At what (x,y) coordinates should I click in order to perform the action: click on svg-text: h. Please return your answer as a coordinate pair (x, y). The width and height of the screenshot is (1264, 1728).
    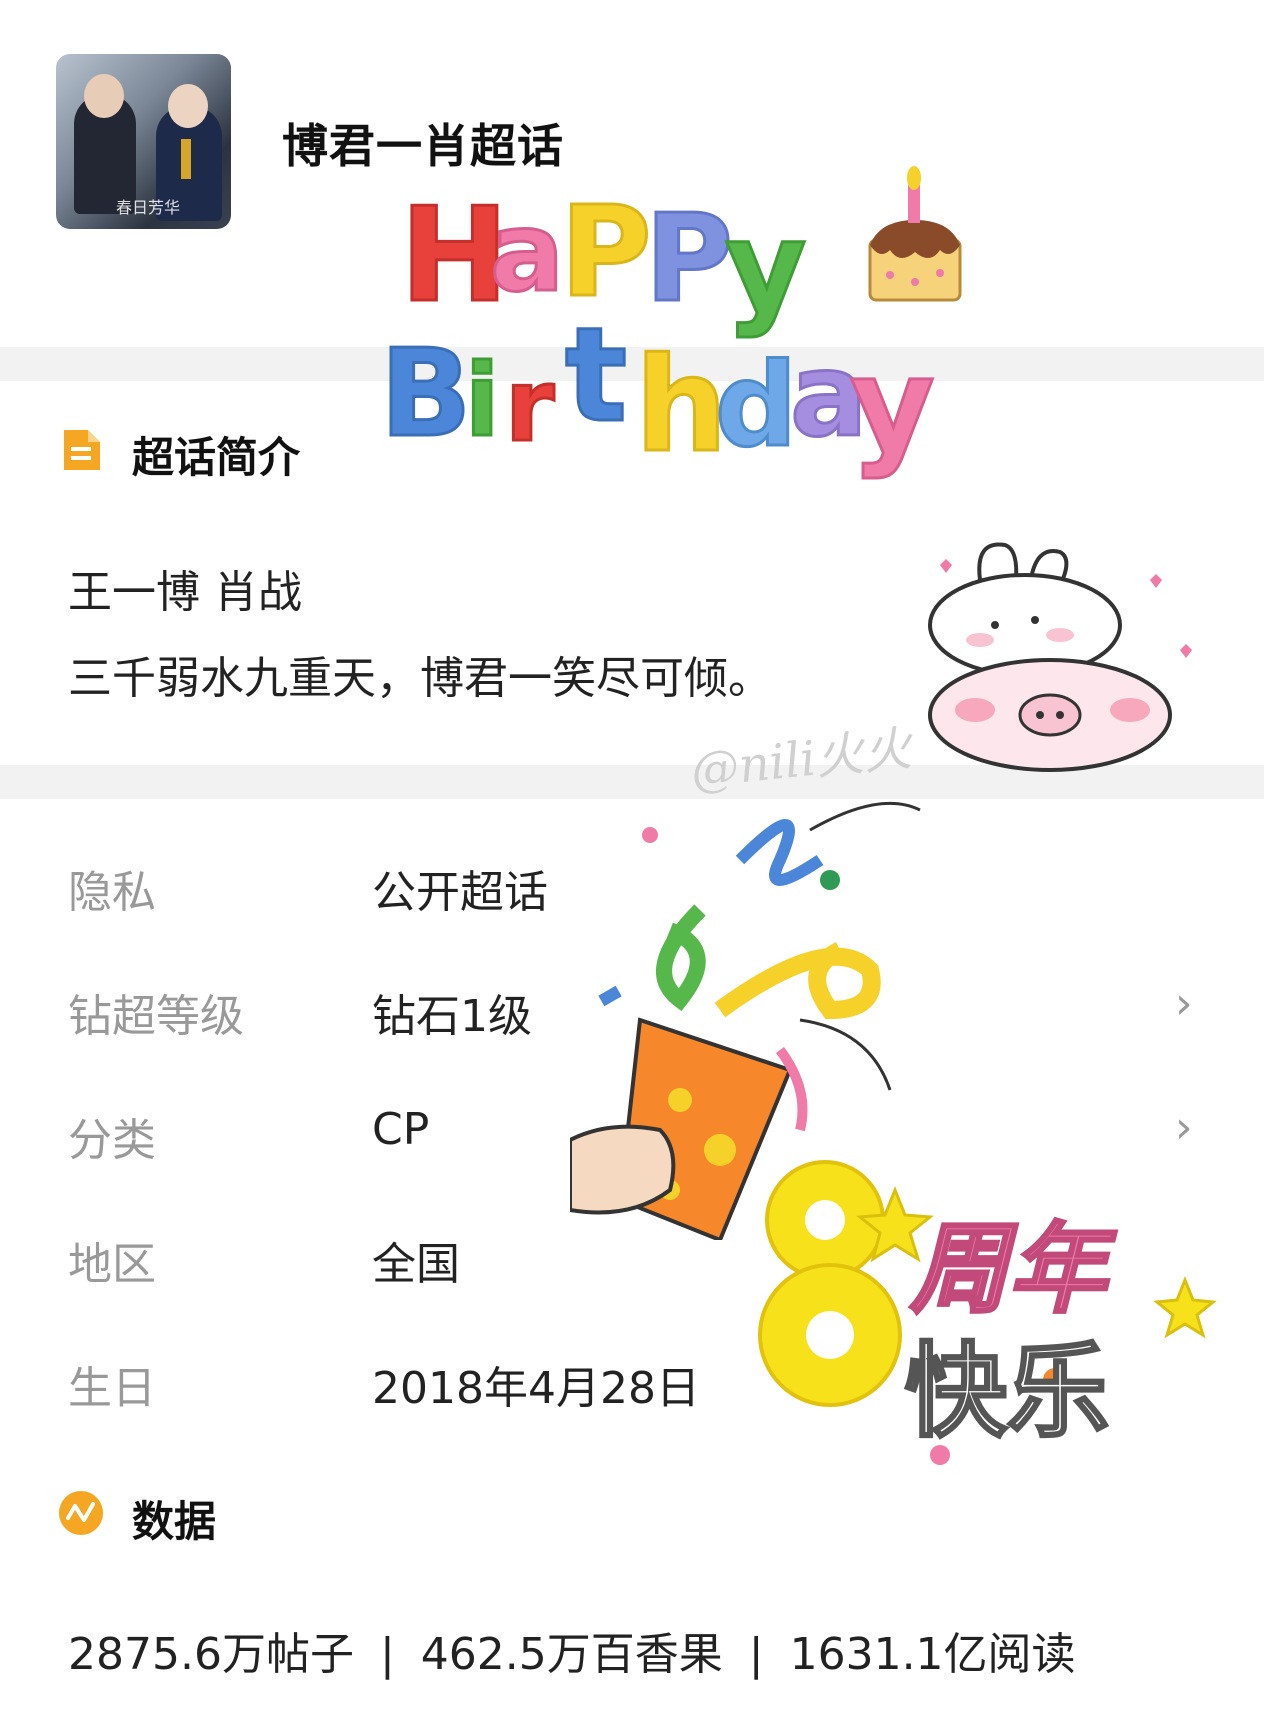
    Looking at the image, I should click on (681, 405).